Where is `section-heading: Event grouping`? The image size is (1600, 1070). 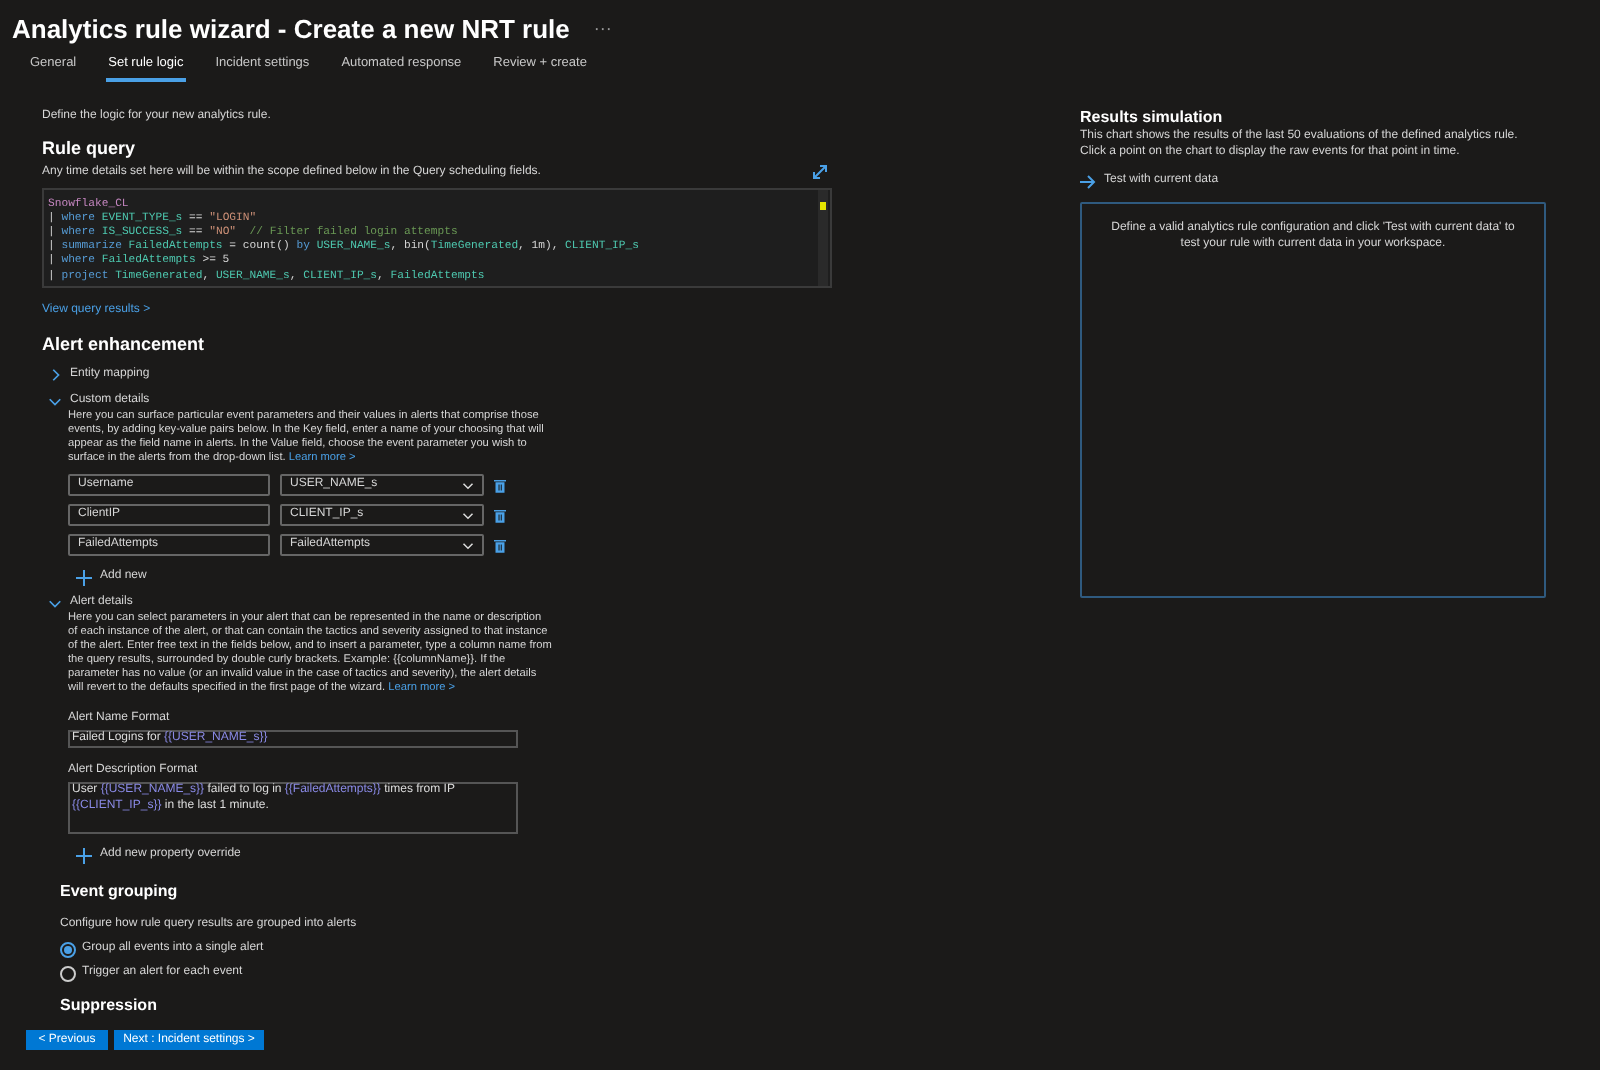
section-heading: Event grouping is located at coordinates (119, 892).